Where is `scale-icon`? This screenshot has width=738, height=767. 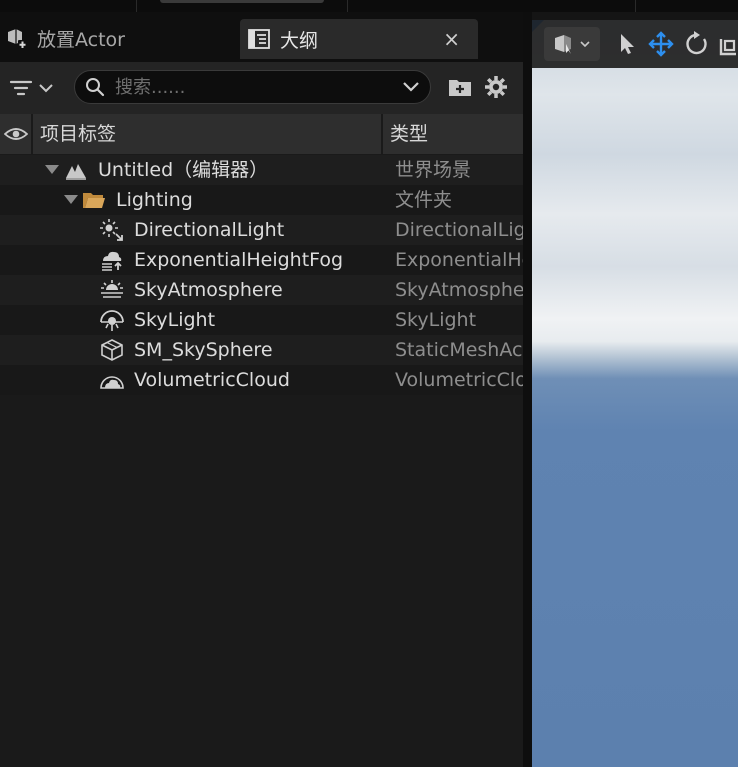 scale-icon is located at coordinates (728, 44).